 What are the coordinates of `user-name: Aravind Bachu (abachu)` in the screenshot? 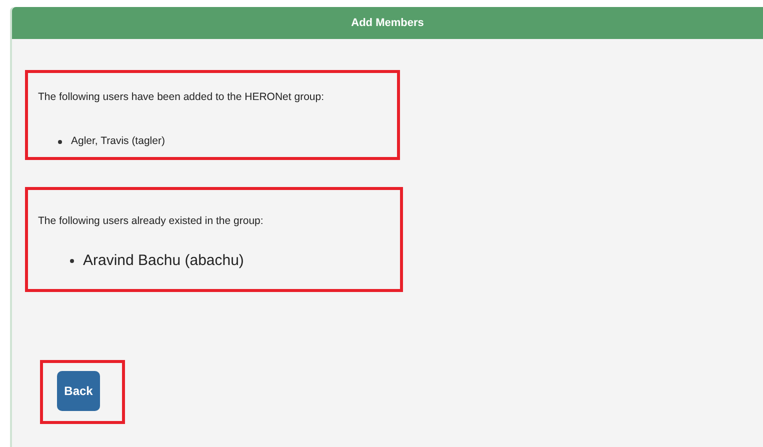 It's located at (163, 261).